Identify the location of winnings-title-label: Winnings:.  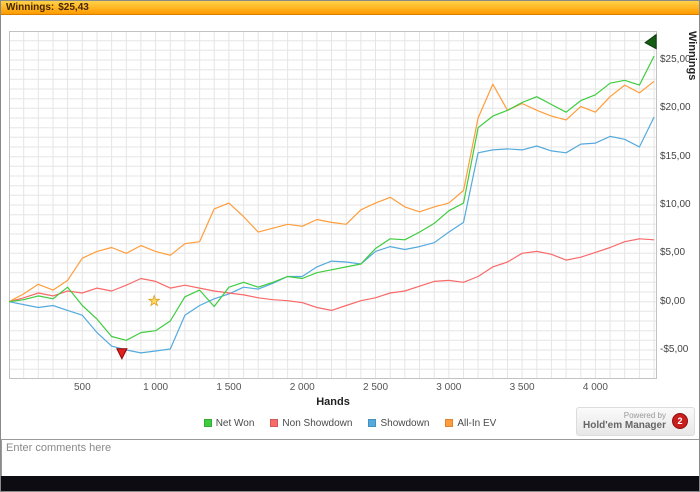
(30, 7).